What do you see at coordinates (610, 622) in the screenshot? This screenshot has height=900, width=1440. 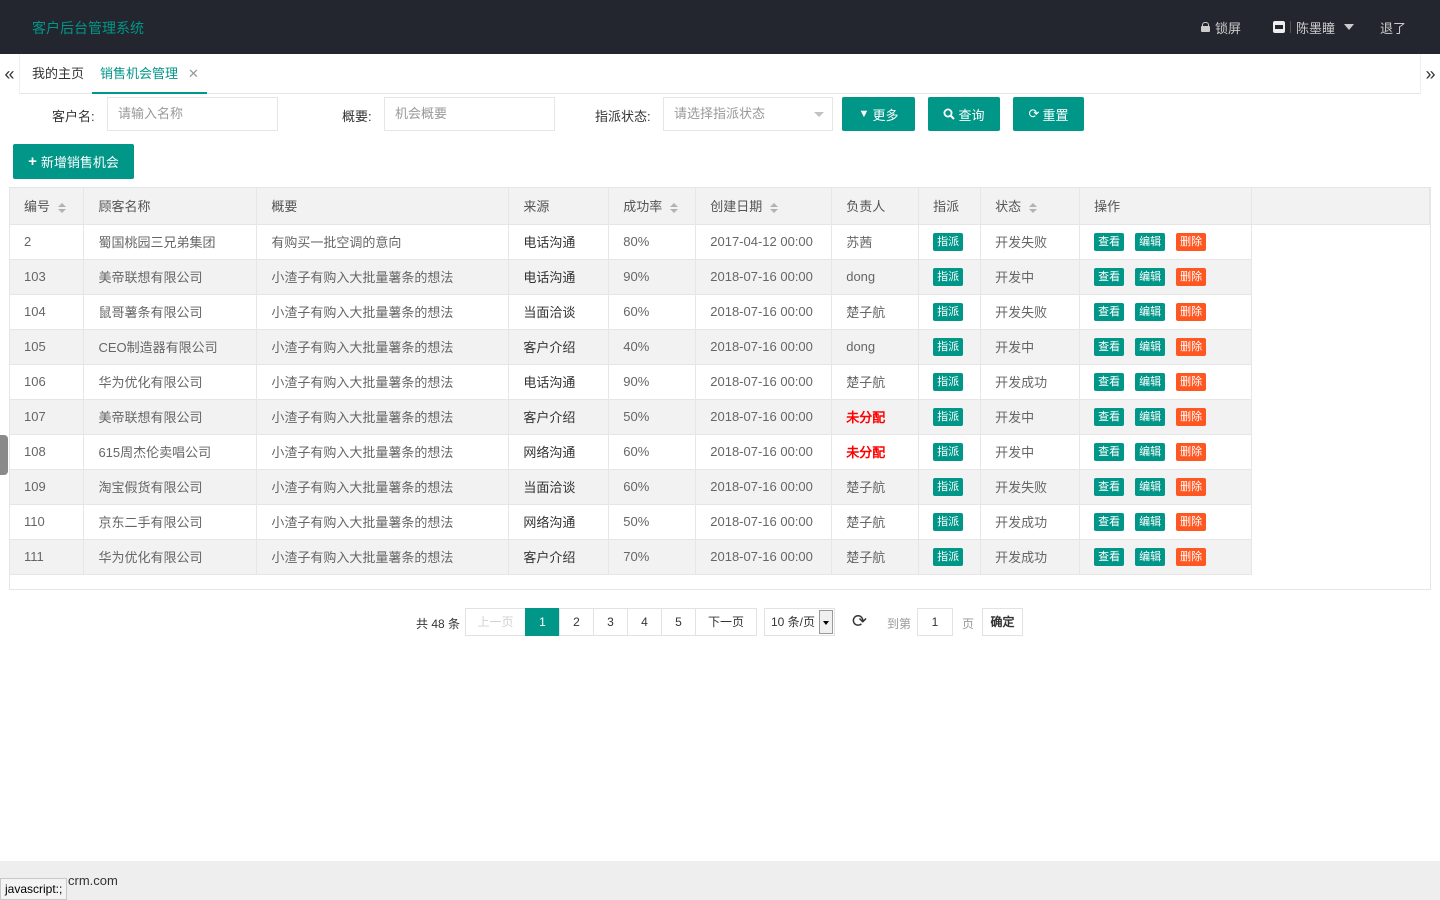 I see `page-button-3: 3` at bounding box center [610, 622].